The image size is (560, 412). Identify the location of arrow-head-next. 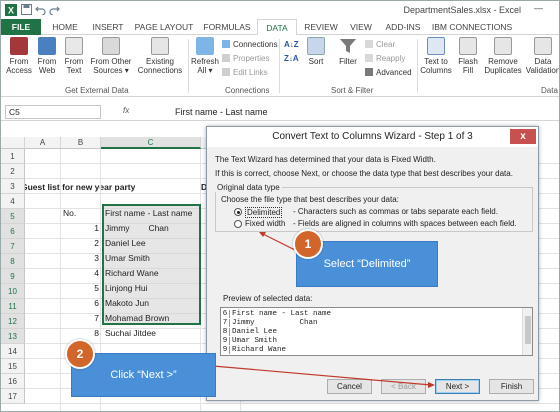
(431, 385).